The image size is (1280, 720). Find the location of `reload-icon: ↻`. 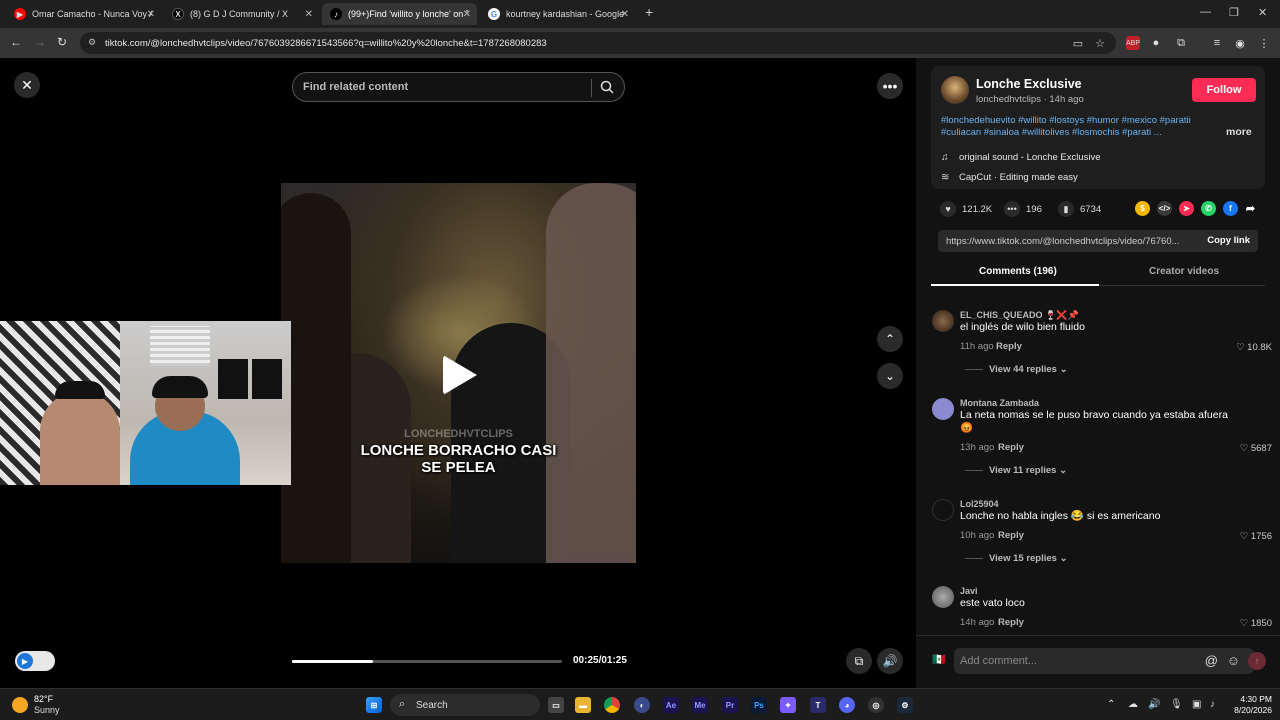

reload-icon: ↻ is located at coordinates (62, 42).